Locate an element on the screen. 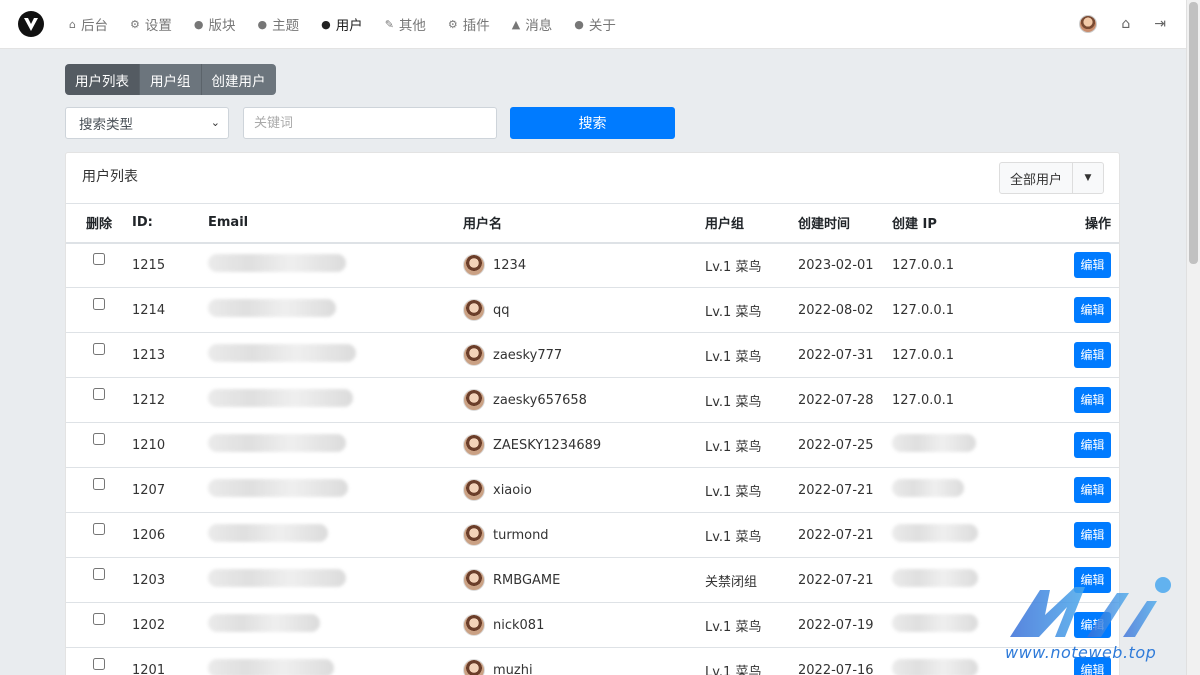  created-cell: 2022-07-16 is located at coordinates (836, 668).